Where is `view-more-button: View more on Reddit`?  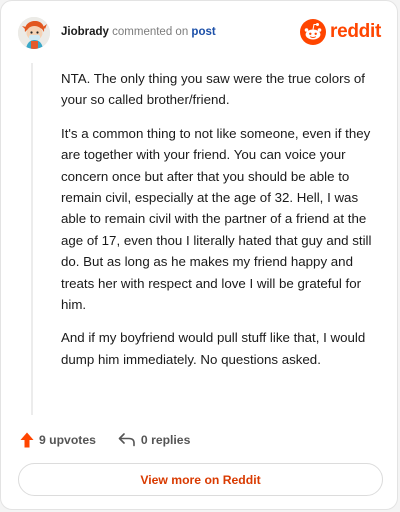 view-more-button: View more on Reddit is located at coordinates (200, 479).